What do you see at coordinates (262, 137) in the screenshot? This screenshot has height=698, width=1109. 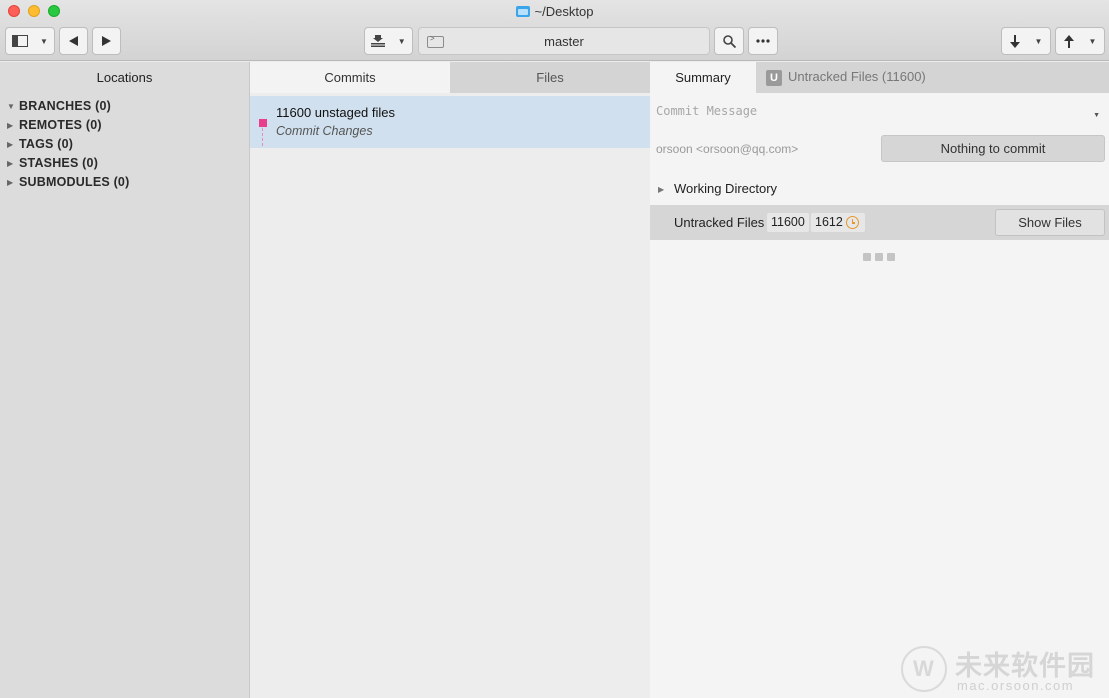 I see `commit-graph-line` at bounding box center [262, 137].